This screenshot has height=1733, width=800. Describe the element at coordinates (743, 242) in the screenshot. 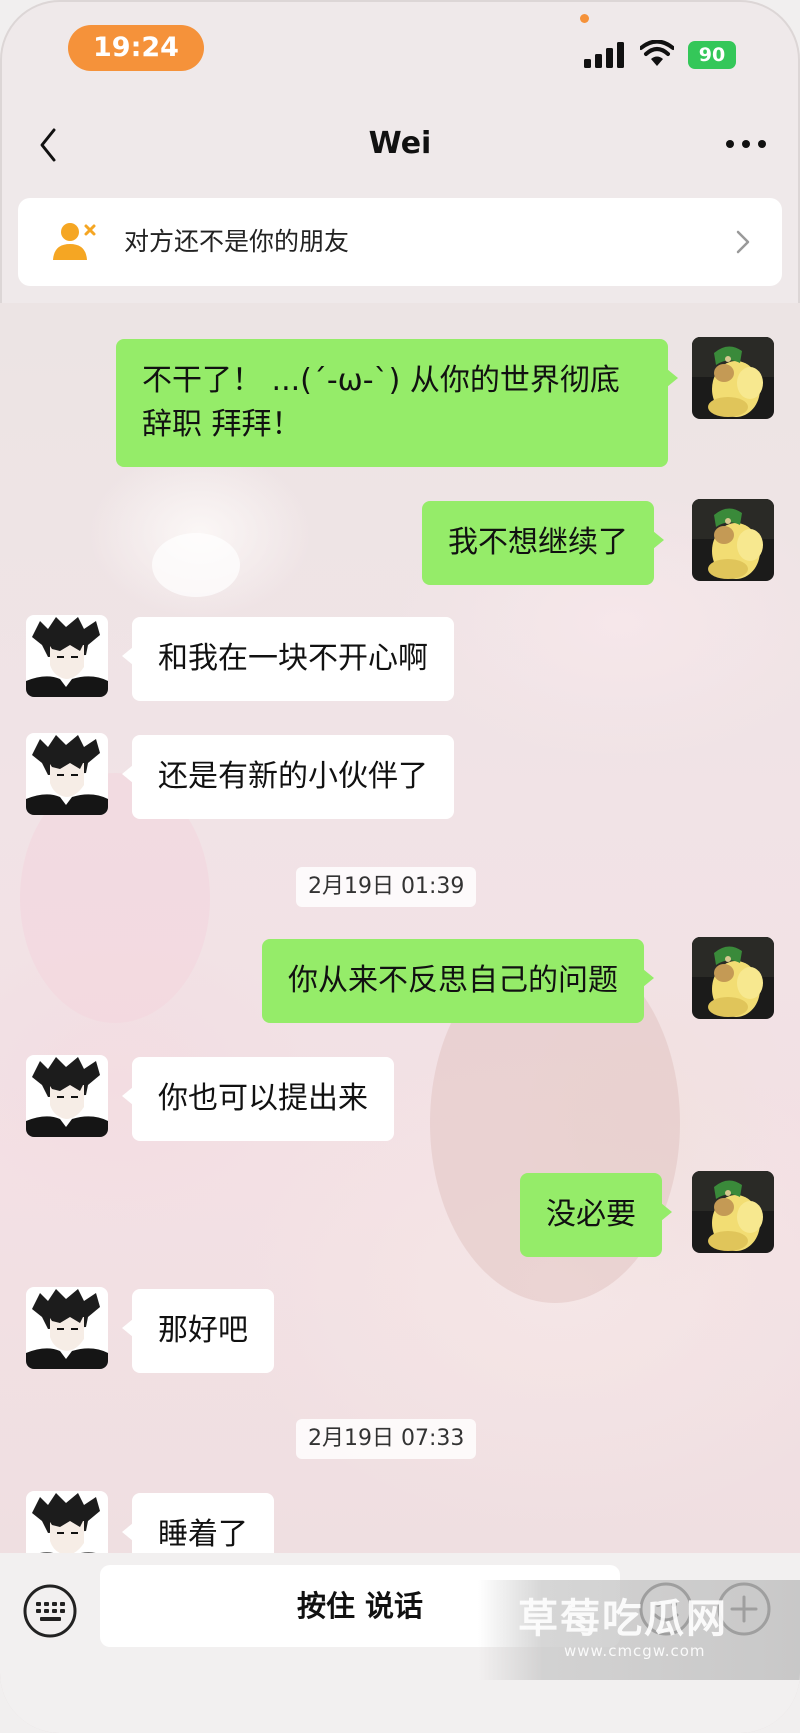

I see `chevron-right-icon` at that location.